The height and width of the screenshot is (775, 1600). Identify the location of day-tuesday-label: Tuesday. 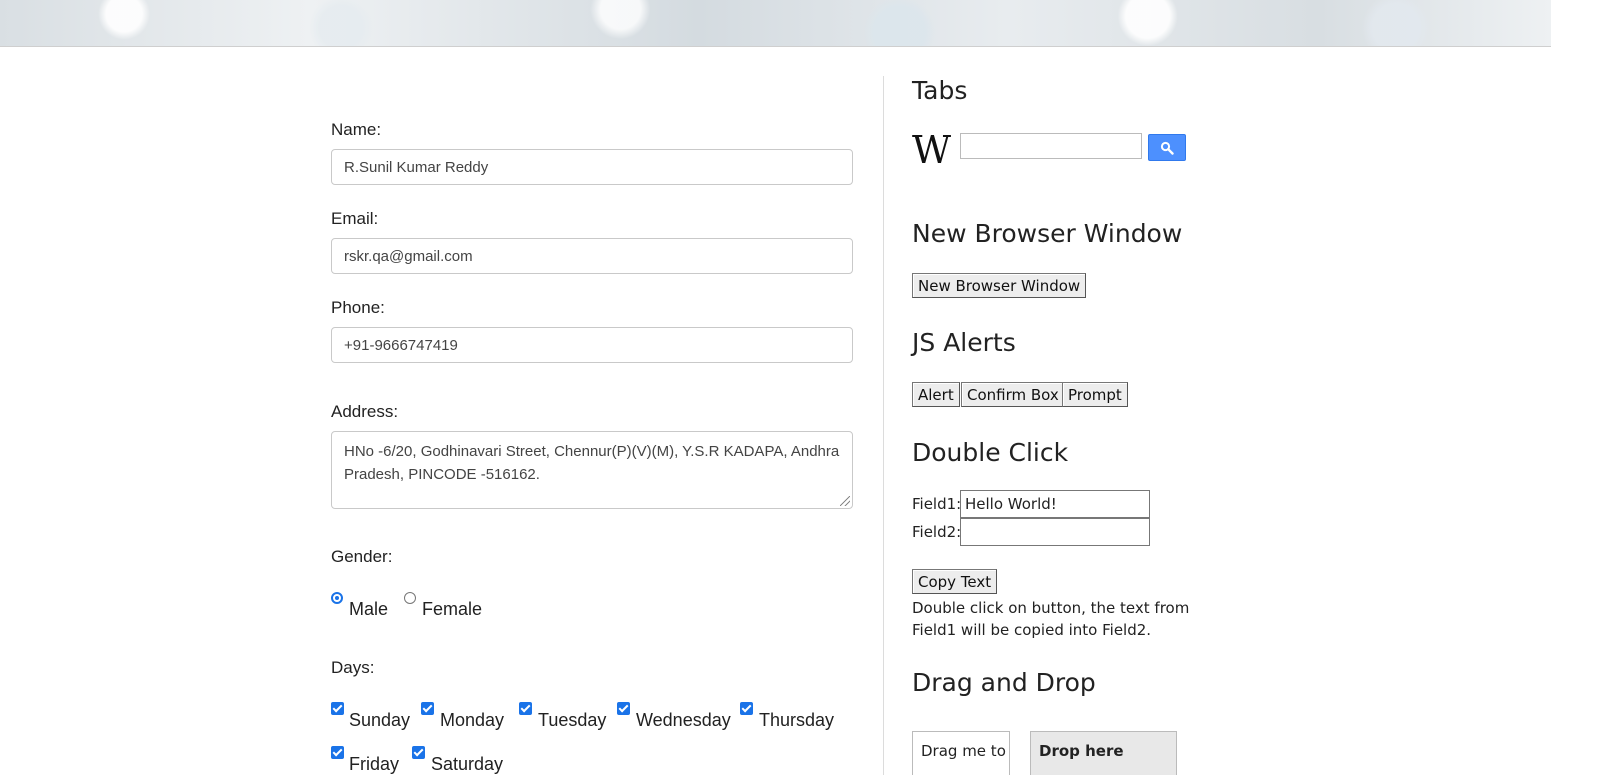
(572, 720).